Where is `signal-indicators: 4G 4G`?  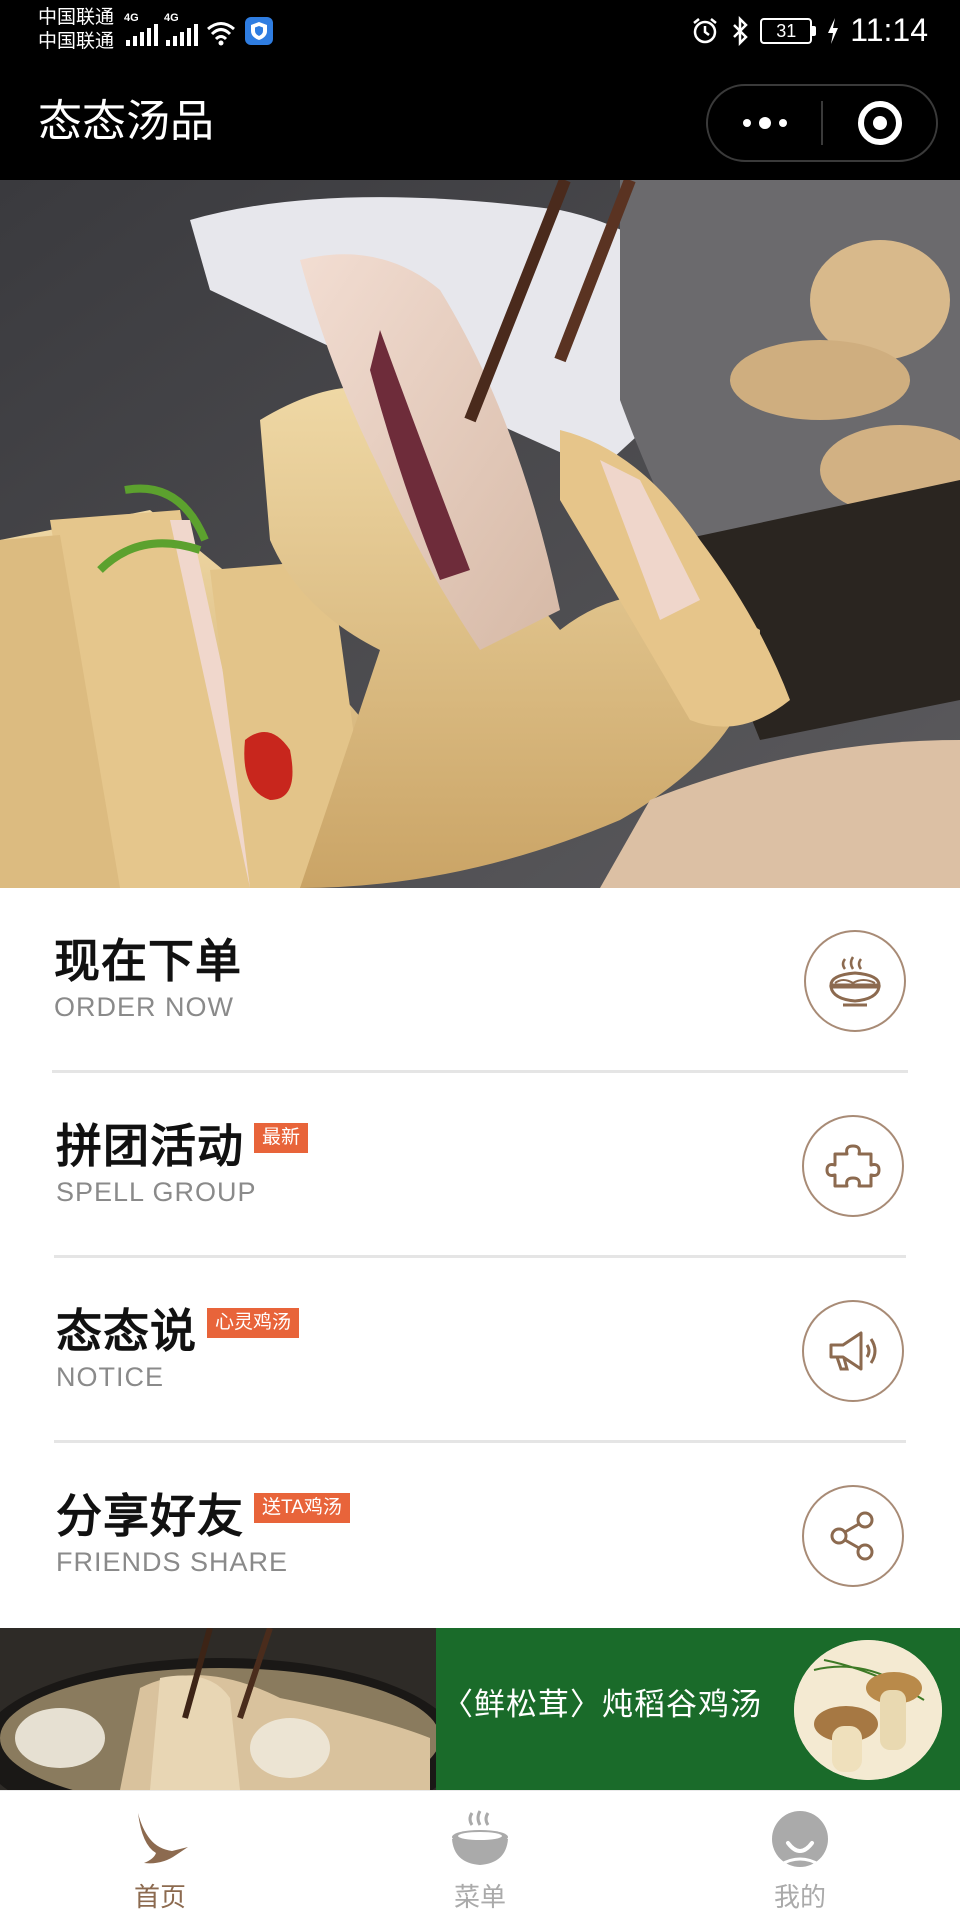
signal-indicators: 4G 4G is located at coordinates (199, 29).